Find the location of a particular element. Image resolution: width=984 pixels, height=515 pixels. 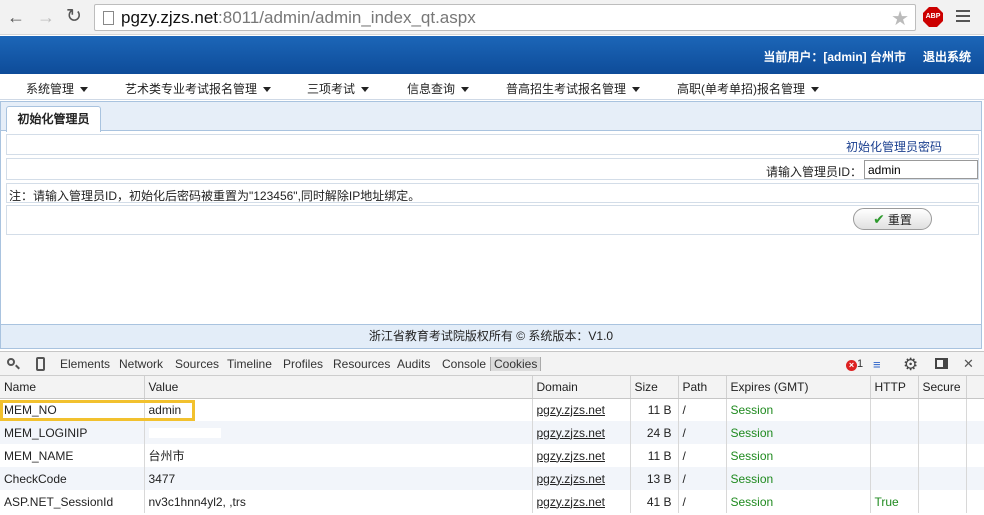

init-password-link: 初始化管理员密码 is located at coordinates (894, 146).